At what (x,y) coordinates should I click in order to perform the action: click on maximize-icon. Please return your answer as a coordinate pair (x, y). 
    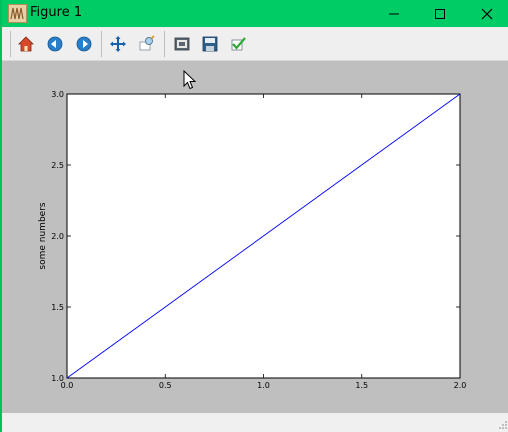
    Looking at the image, I should click on (440, 13).